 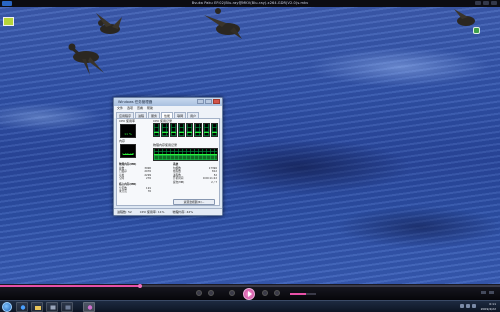 What do you see at coordinates (128, 154) in the screenshot?
I see `memory-value: 1.63 GB` at bounding box center [128, 154].